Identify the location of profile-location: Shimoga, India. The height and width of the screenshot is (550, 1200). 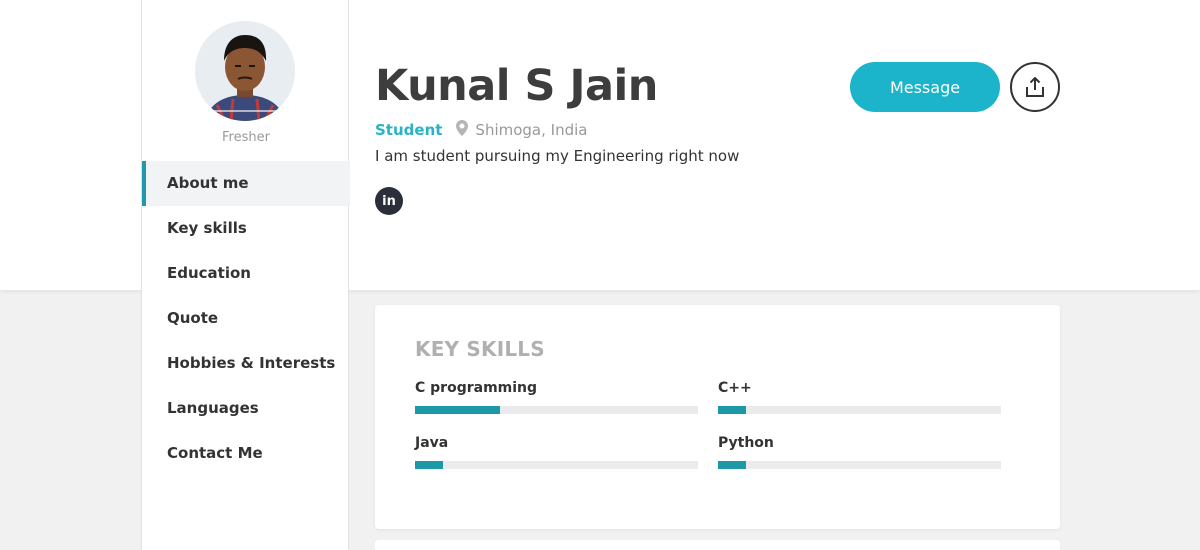
(531, 130).